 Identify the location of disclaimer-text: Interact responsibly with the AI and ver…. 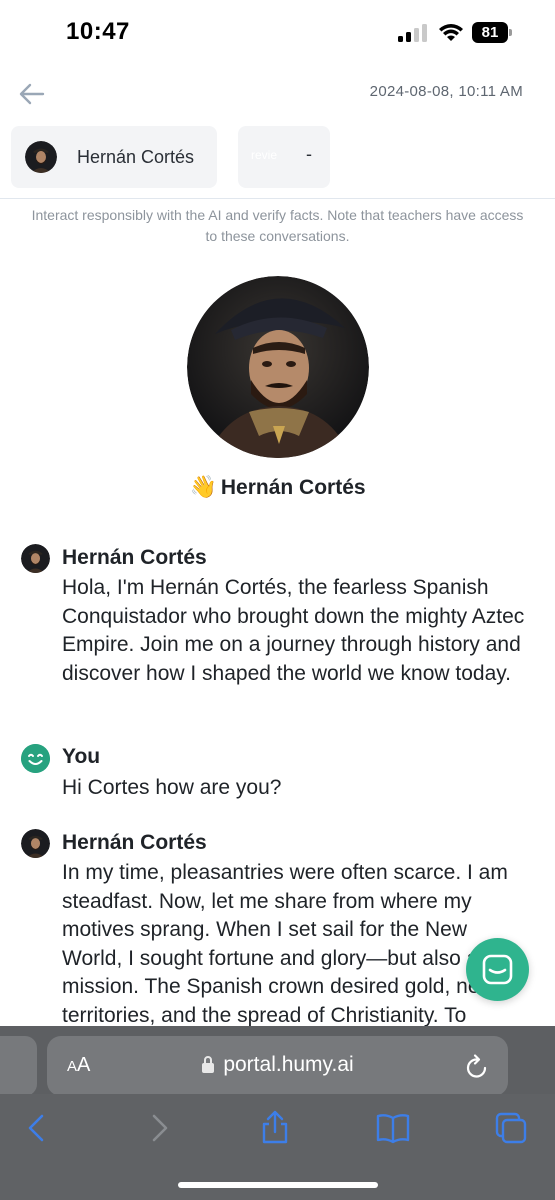
(277, 225).